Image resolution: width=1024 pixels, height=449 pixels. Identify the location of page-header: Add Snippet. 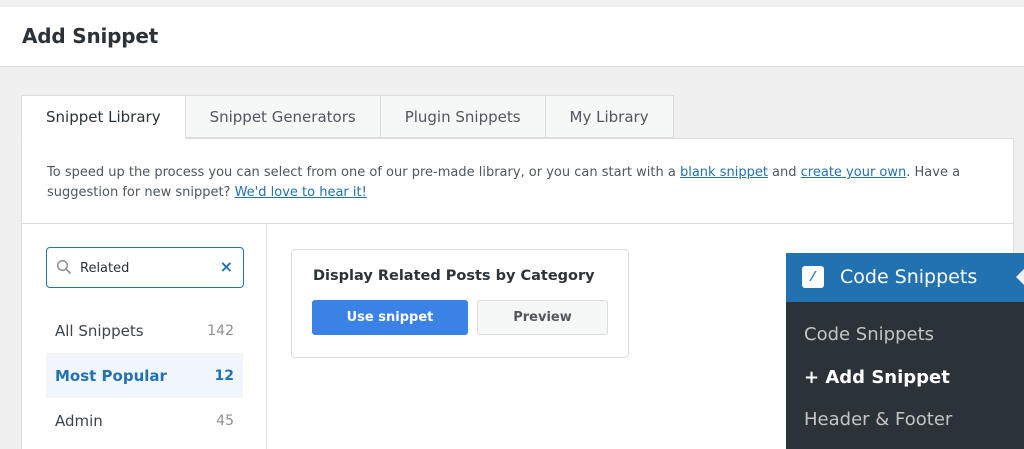
(512, 37).